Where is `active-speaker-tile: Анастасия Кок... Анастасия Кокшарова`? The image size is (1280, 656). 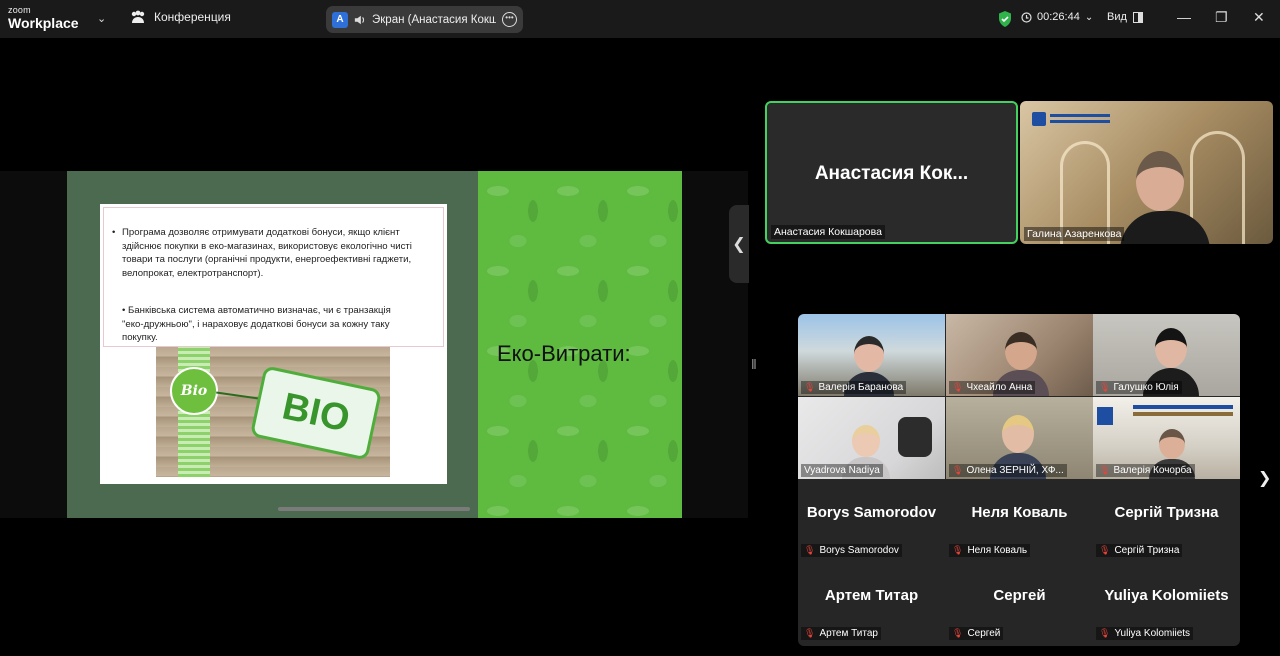
active-speaker-tile: Анастасия Кок... Анастасия Кокшарова is located at coordinates (891, 172).